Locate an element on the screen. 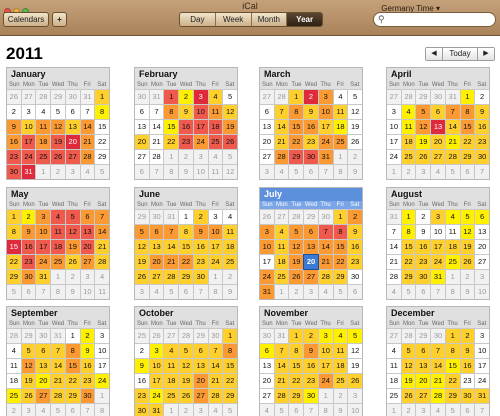 This screenshot has height=416, width=500. previous-year-button: ◀ is located at coordinates (434, 54).